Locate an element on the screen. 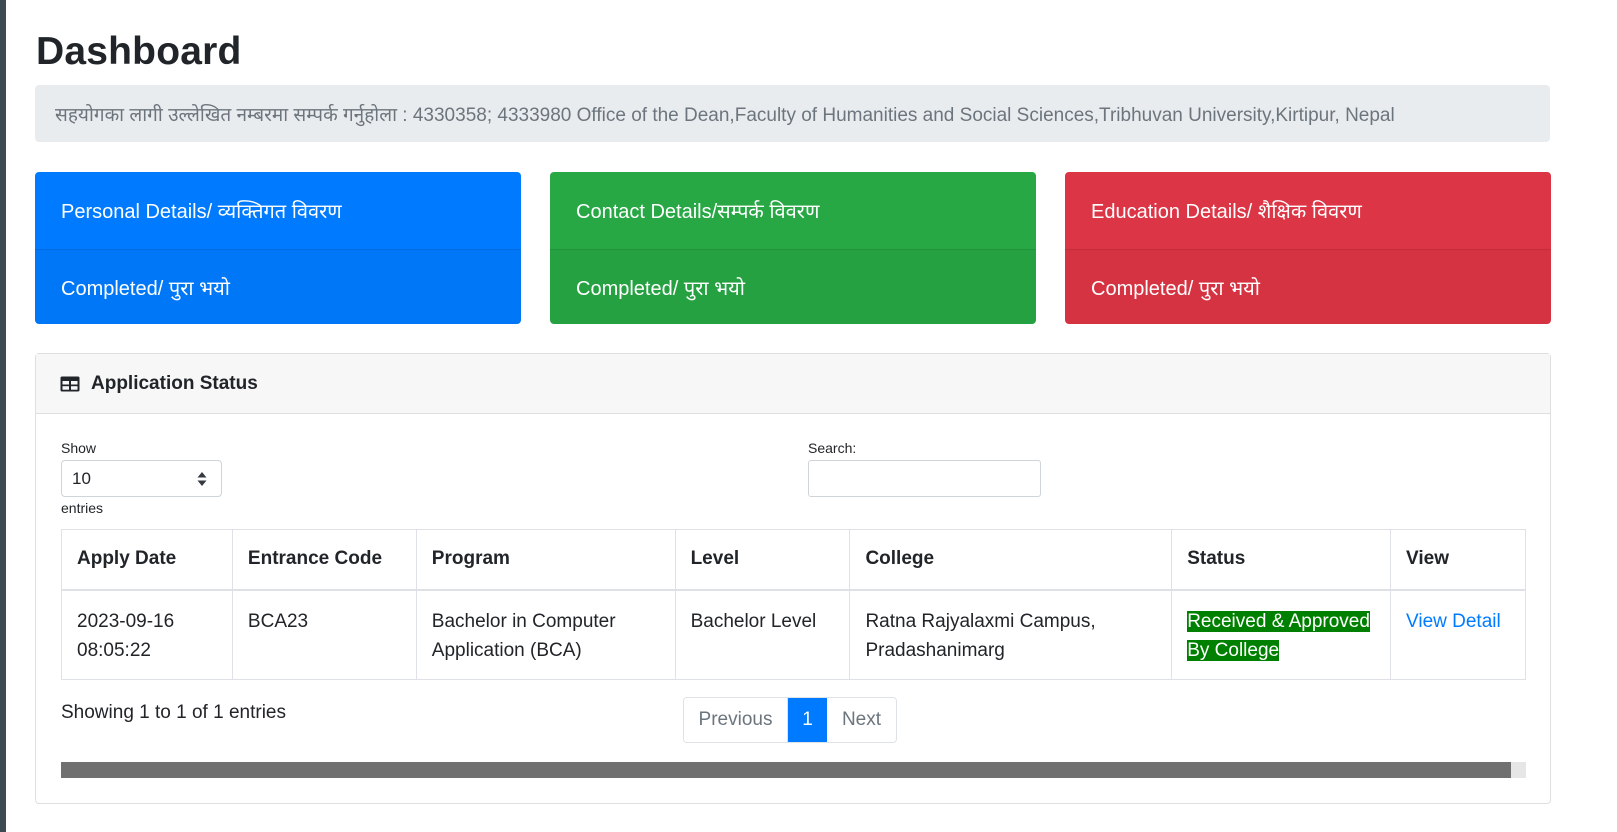 This screenshot has height=832, width=1617. table-icon is located at coordinates (70, 383).